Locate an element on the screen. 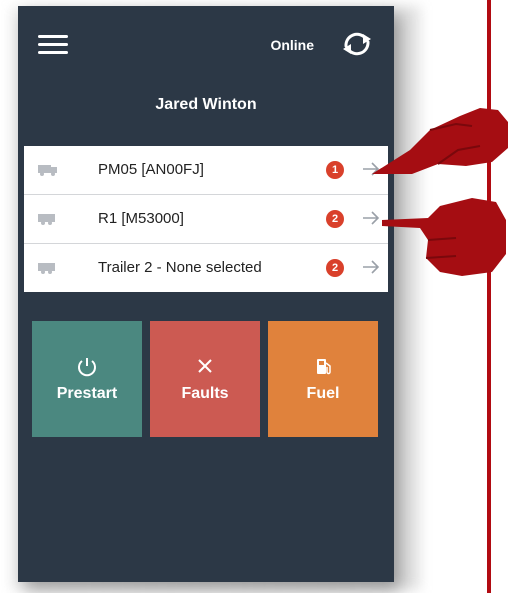 This screenshot has height=593, width=512. vehicle-label: Trailer 2 - None selected is located at coordinates (180, 267).